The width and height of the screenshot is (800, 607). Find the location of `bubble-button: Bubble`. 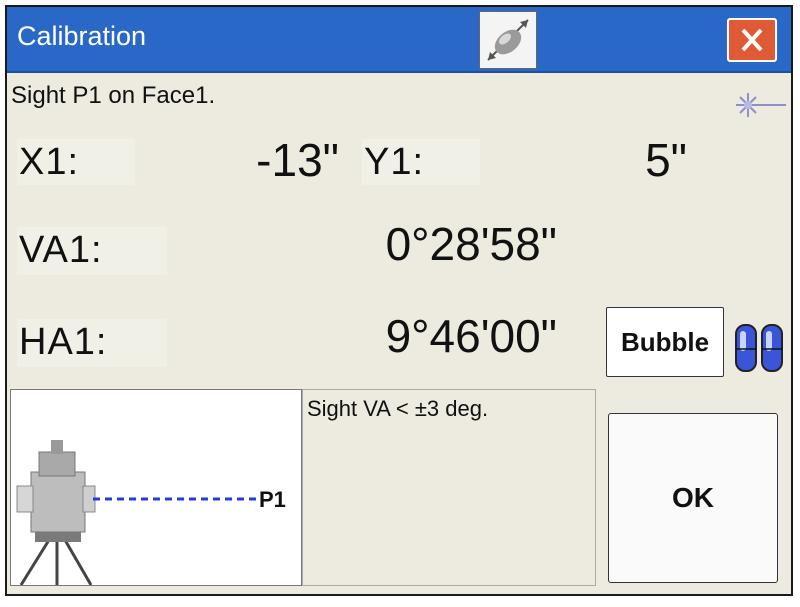

bubble-button: Bubble is located at coordinates (665, 342).